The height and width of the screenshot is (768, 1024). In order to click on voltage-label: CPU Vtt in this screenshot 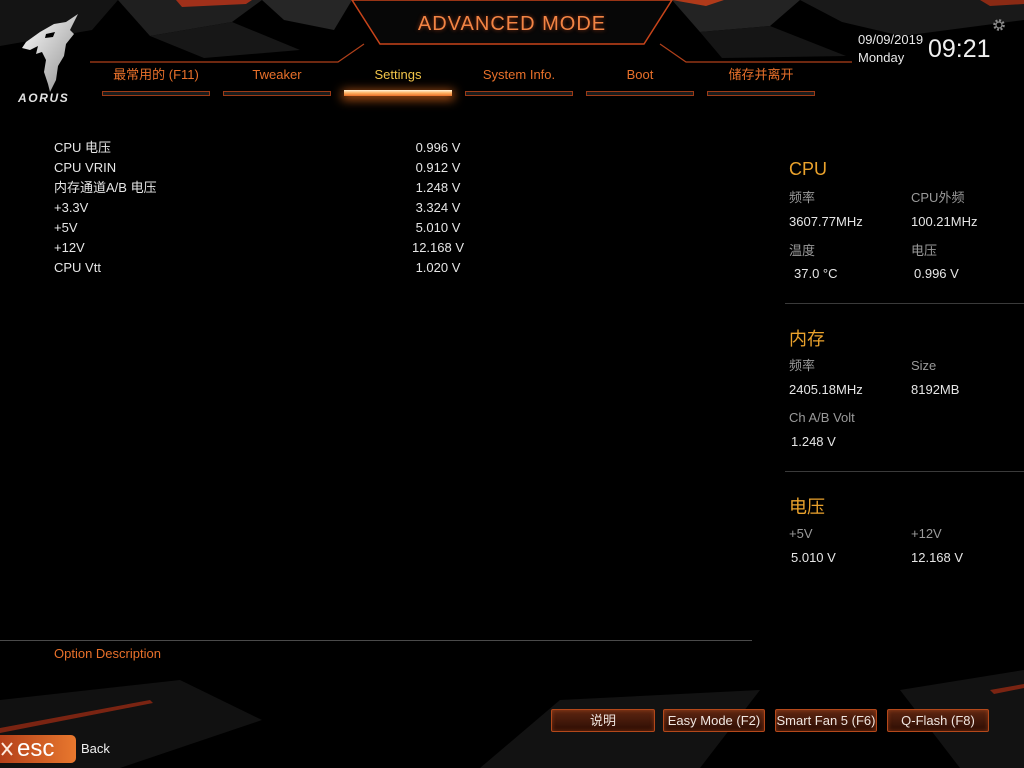, I will do `click(77, 267)`.